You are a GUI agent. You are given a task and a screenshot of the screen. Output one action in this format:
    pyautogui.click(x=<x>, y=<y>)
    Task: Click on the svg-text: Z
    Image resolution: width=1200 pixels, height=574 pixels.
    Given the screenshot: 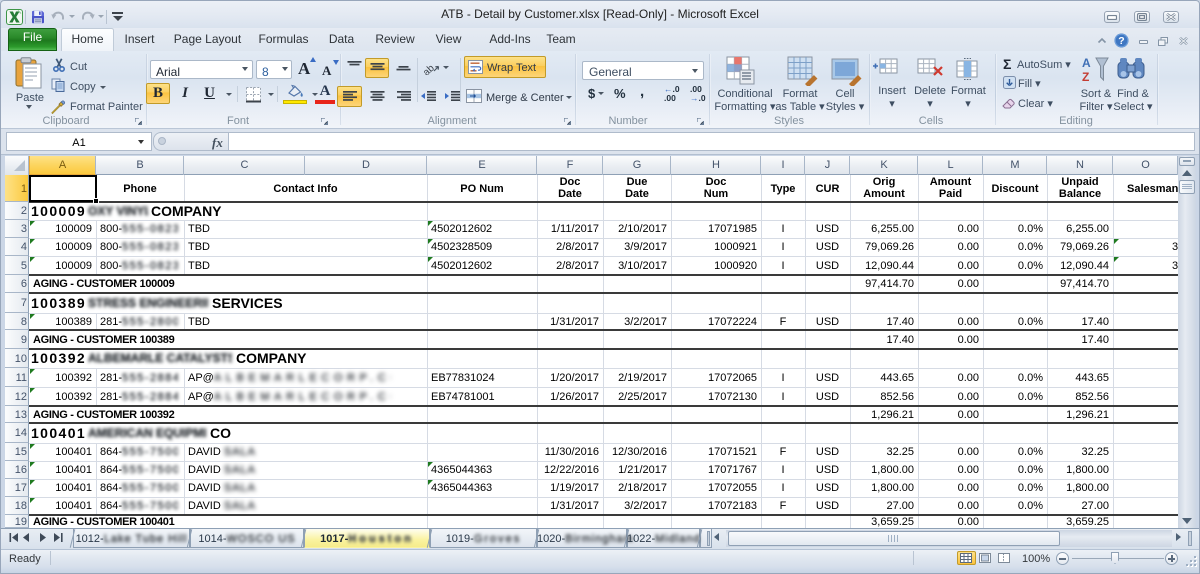 What is the action you would take?
    pyautogui.click(x=1085, y=77)
    